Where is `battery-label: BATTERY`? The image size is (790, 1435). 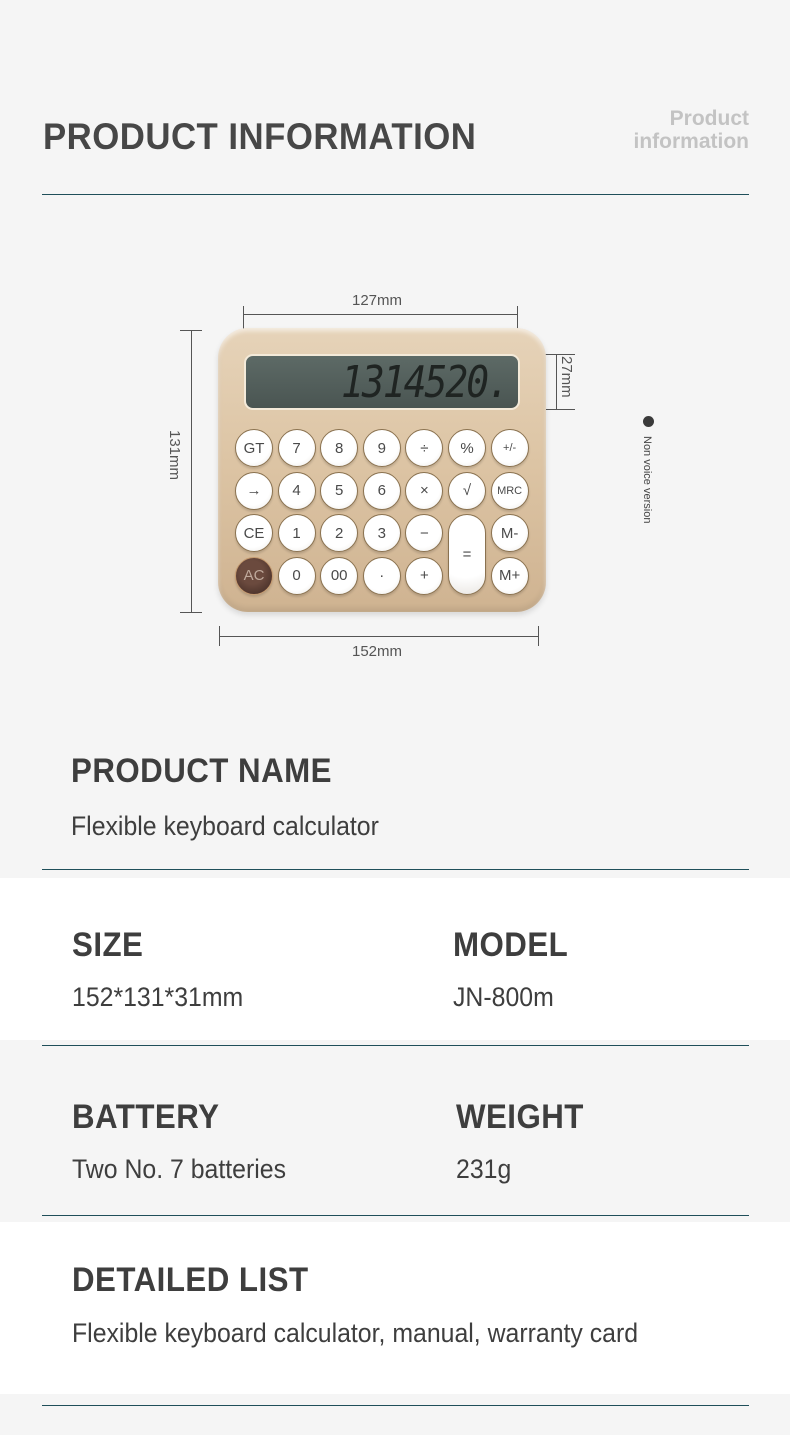
battery-label: BATTERY is located at coordinates (146, 1117).